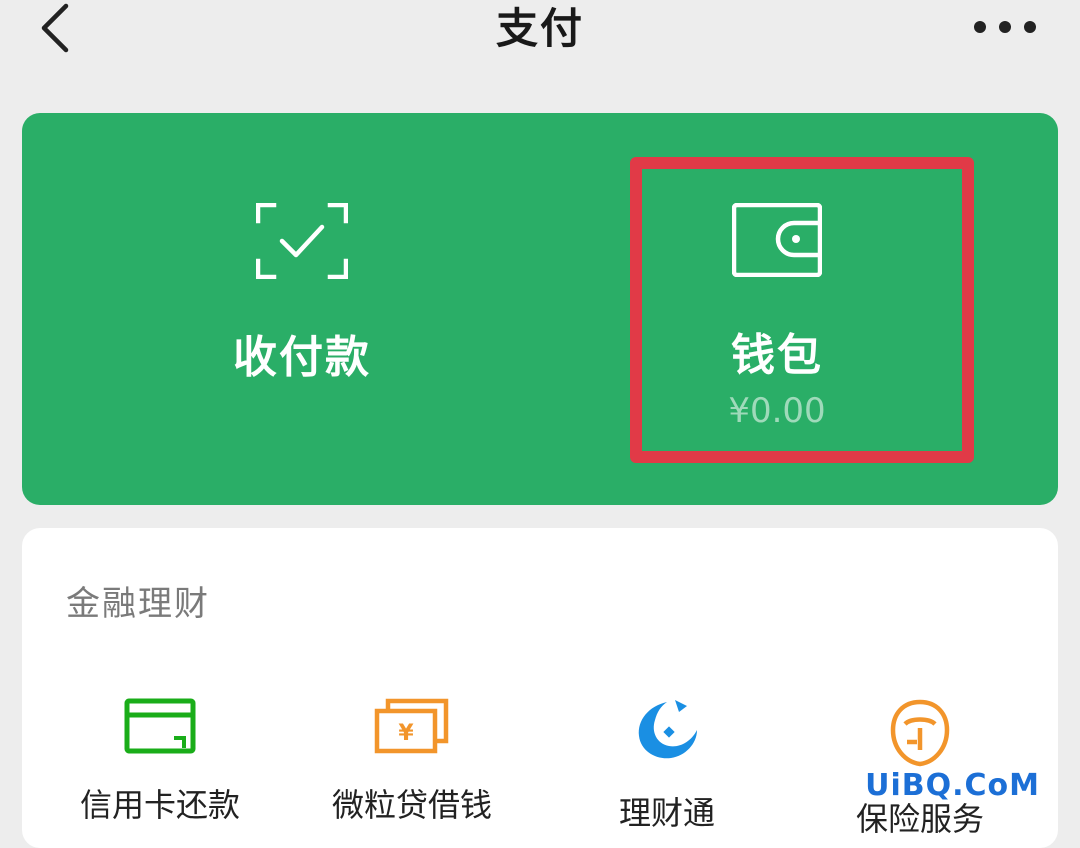  Describe the element at coordinates (160, 762) in the screenshot. I see `credit-card-repay-button: 信用卡还款` at that location.